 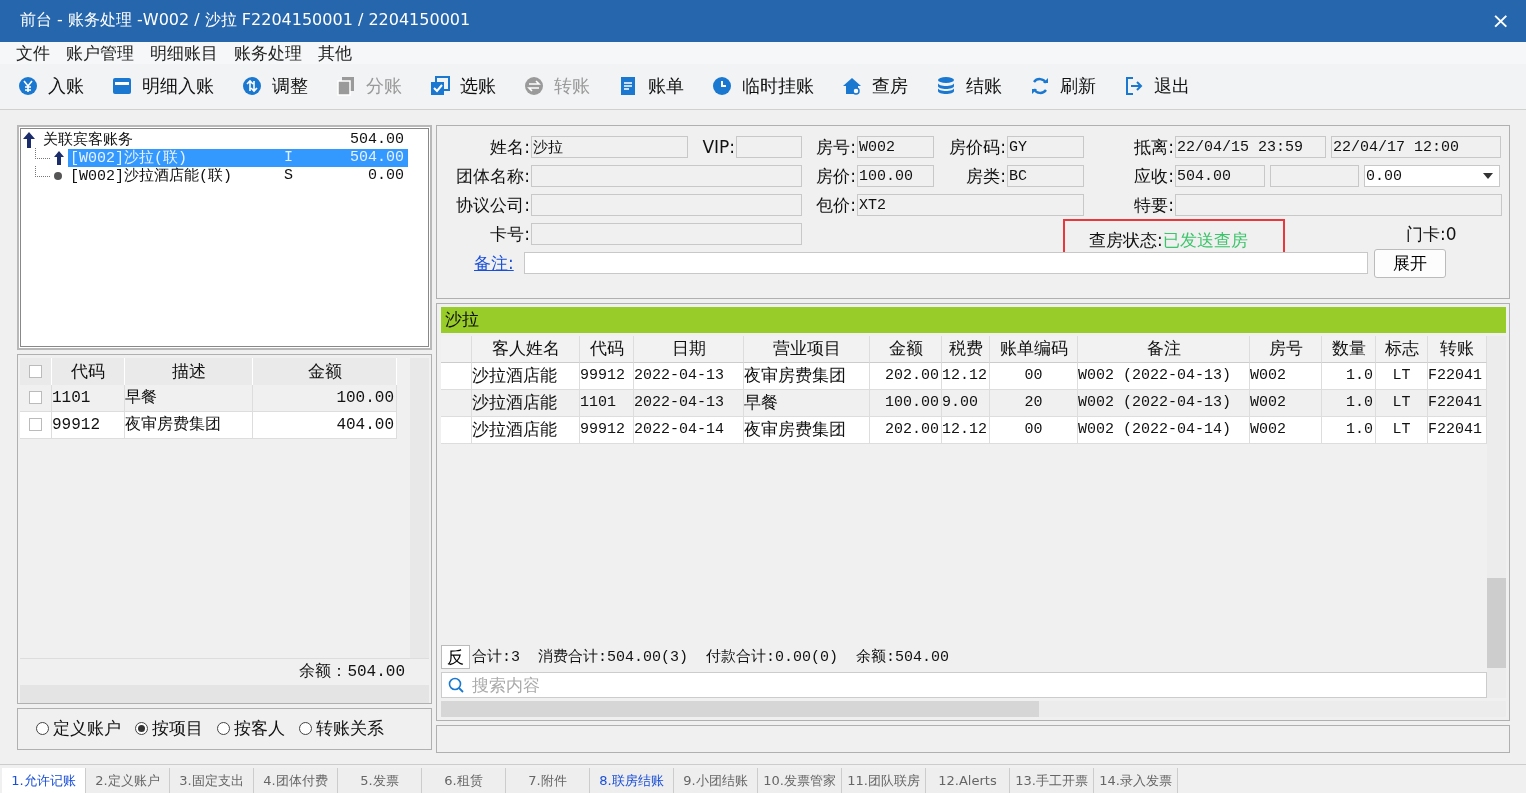 I want to click on table-cell: 202.00, so click(x=906, y=430).